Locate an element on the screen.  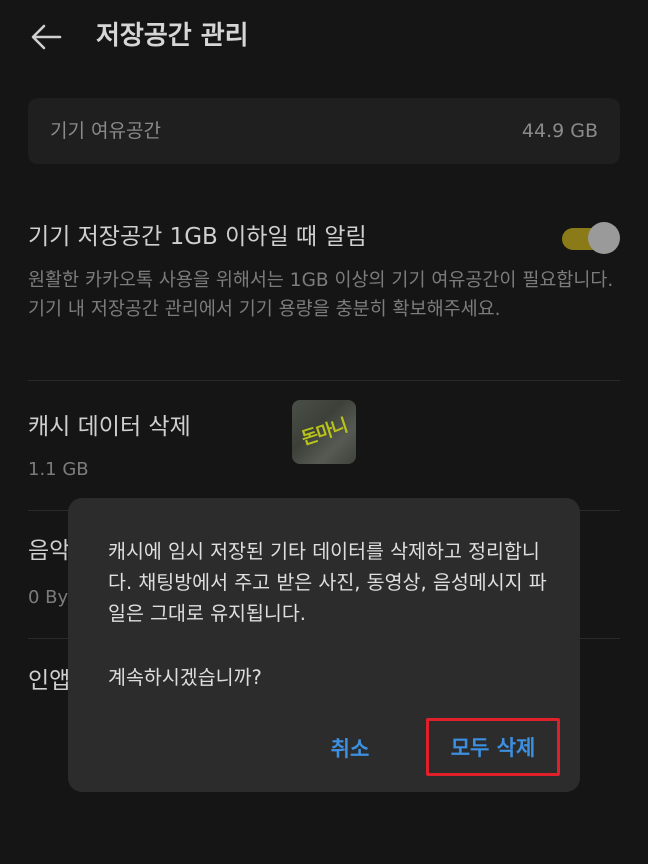
cache-size: 1.1 GB is located at coordinates (58, 469).